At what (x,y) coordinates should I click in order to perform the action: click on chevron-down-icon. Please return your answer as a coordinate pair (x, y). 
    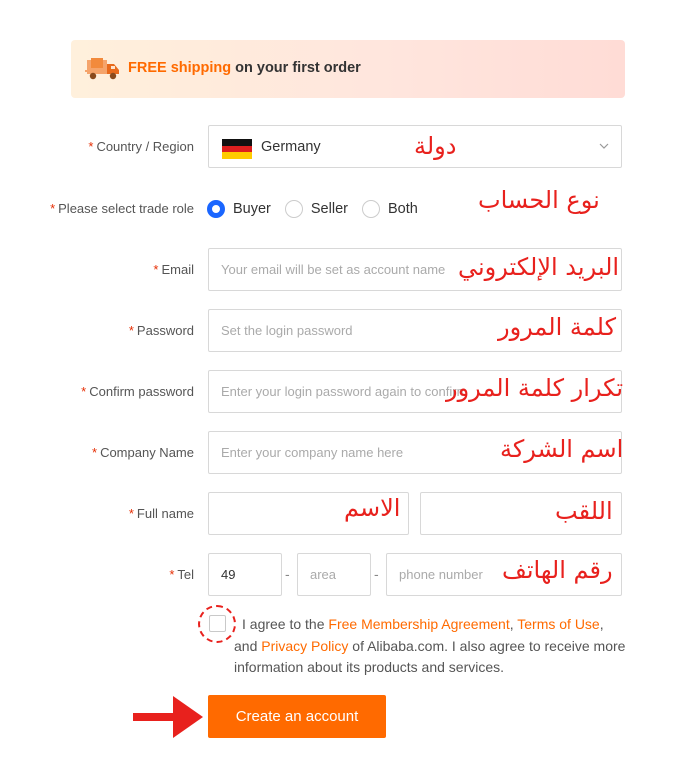
    Looking at the image, I should click on (604, 146).